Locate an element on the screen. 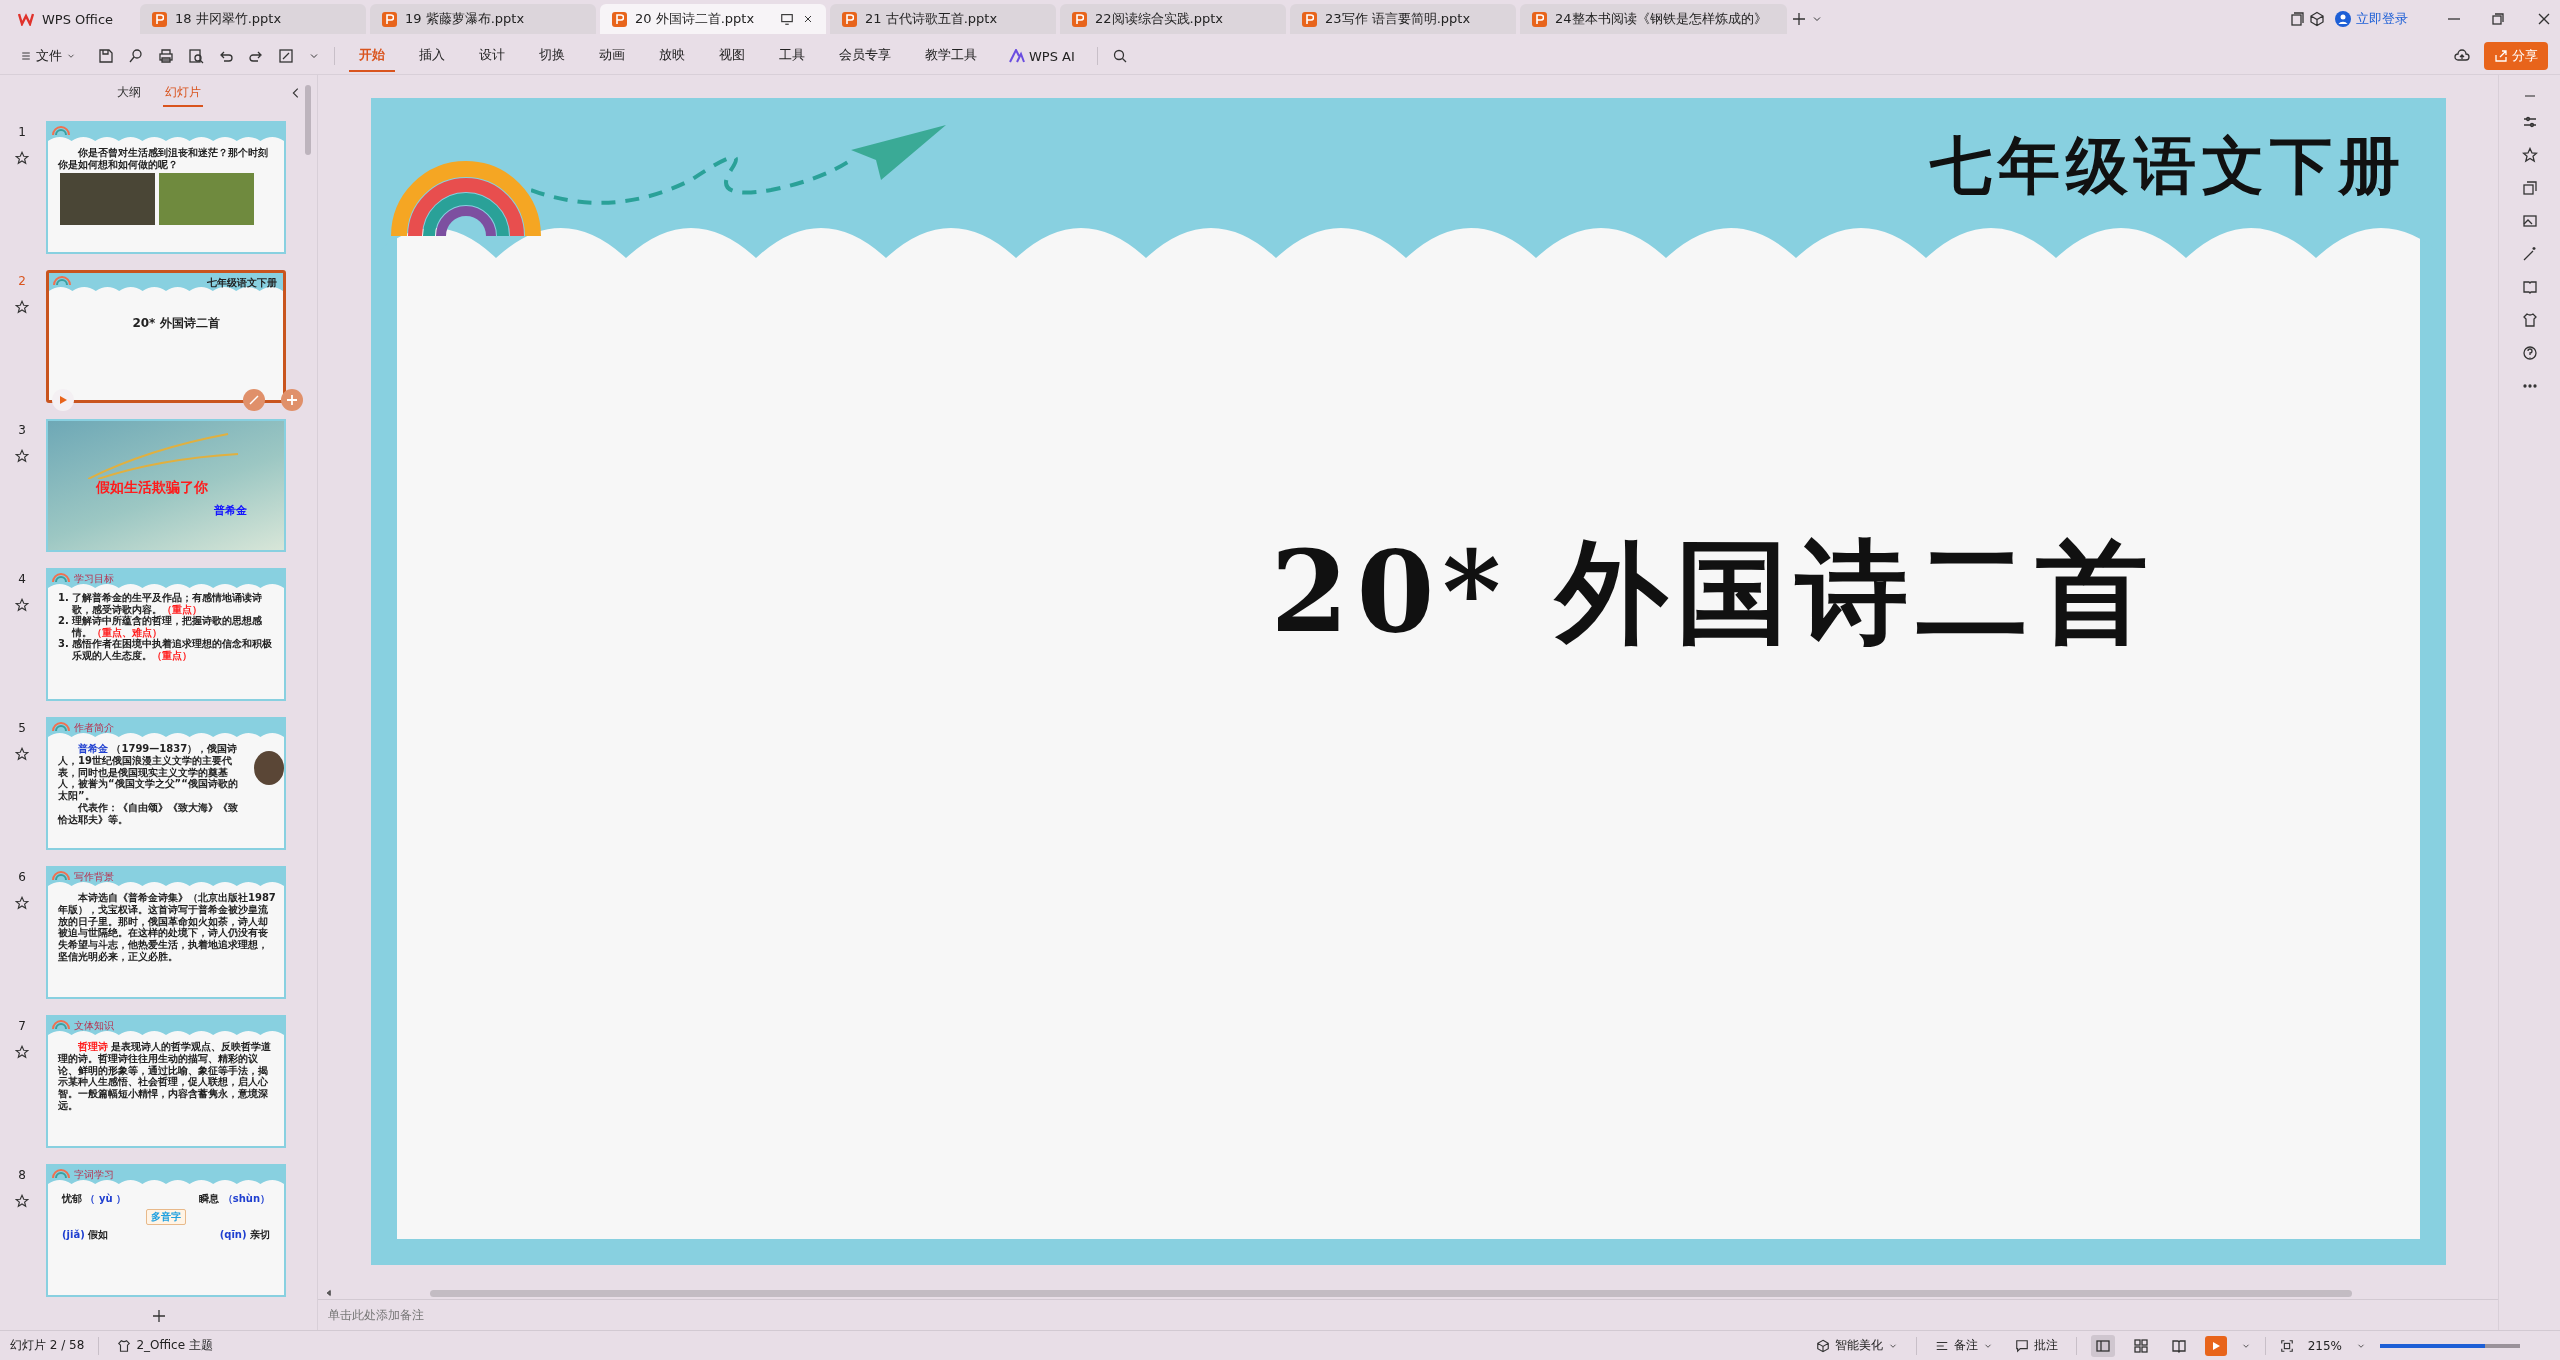  slide-header: 作者简介 is located at coordinates (94, 728).